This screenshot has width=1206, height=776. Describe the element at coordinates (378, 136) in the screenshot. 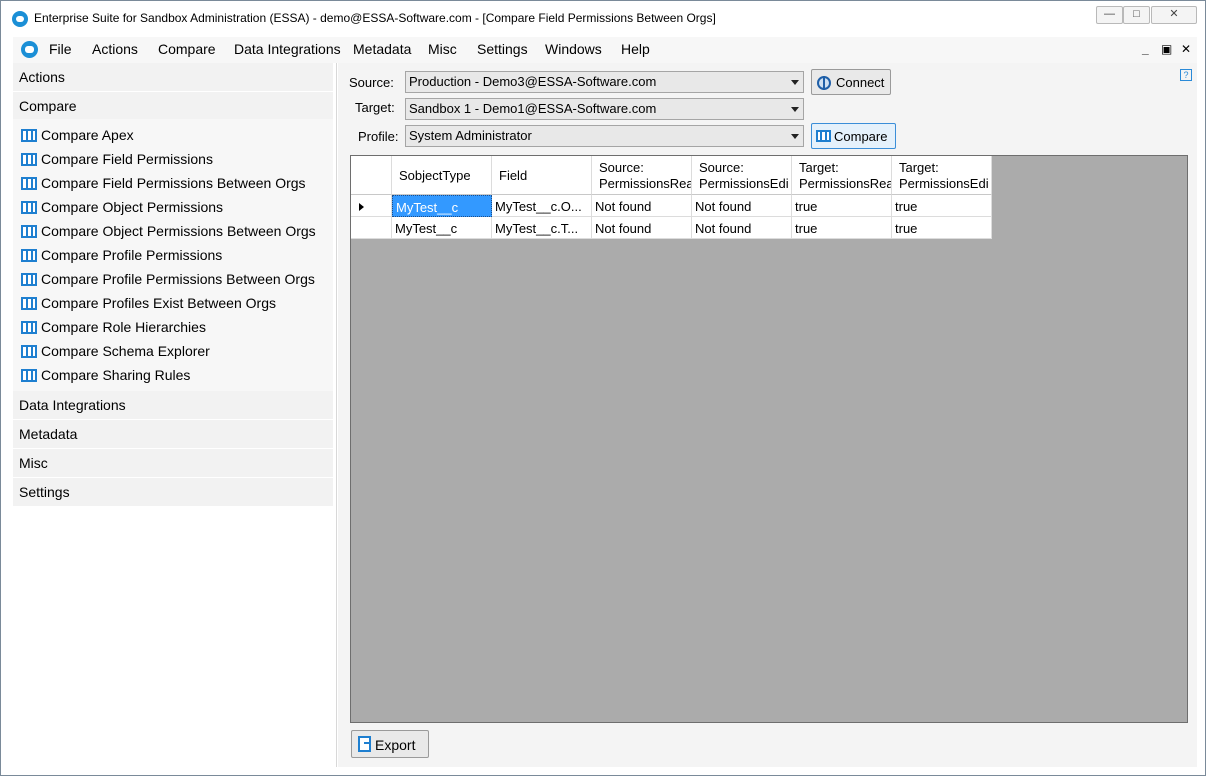

I see `profile-label: Profile:` at that location.